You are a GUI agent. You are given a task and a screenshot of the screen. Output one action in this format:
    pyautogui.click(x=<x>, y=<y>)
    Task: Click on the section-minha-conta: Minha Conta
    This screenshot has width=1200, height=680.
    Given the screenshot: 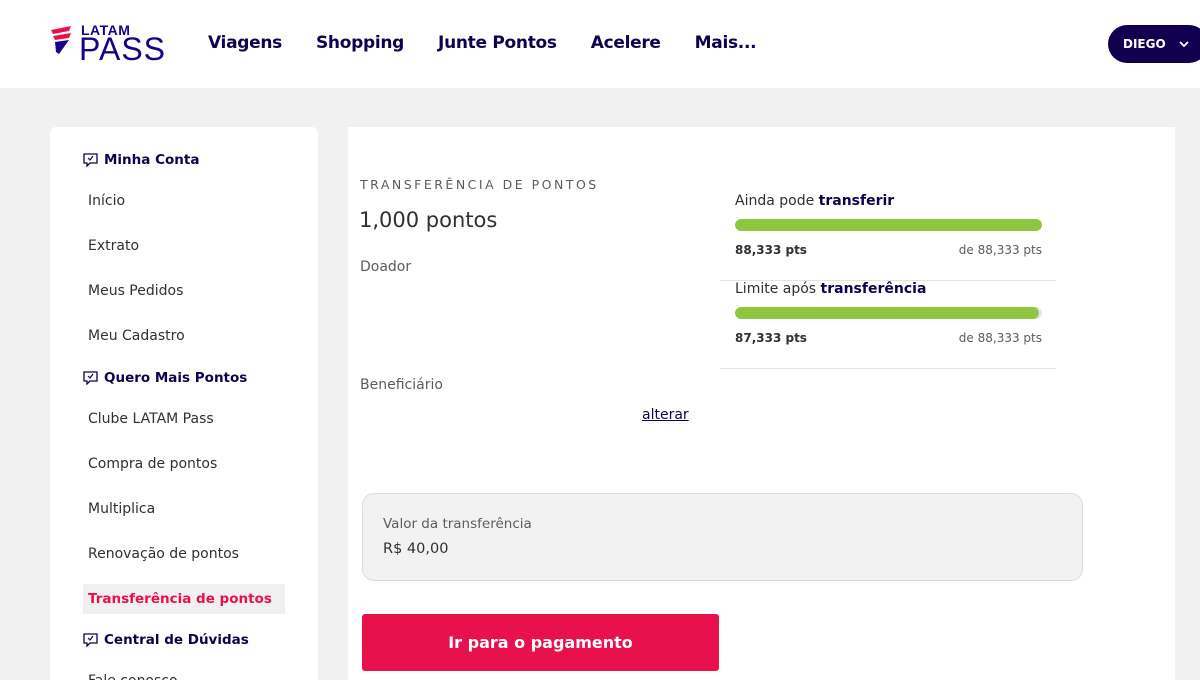 What is the action you would take?
    pyautogui.click(x=141, y=160)
    